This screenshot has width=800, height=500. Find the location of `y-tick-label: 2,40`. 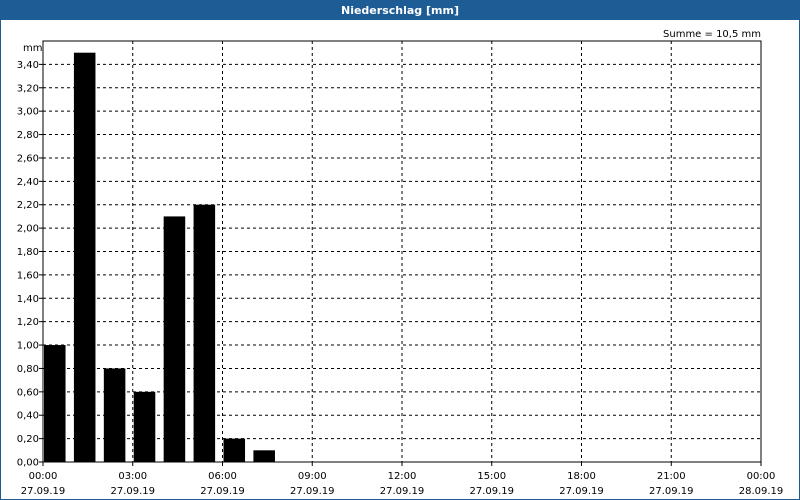

y-tick-label: 2,40 is located at coordinates (28, 182).